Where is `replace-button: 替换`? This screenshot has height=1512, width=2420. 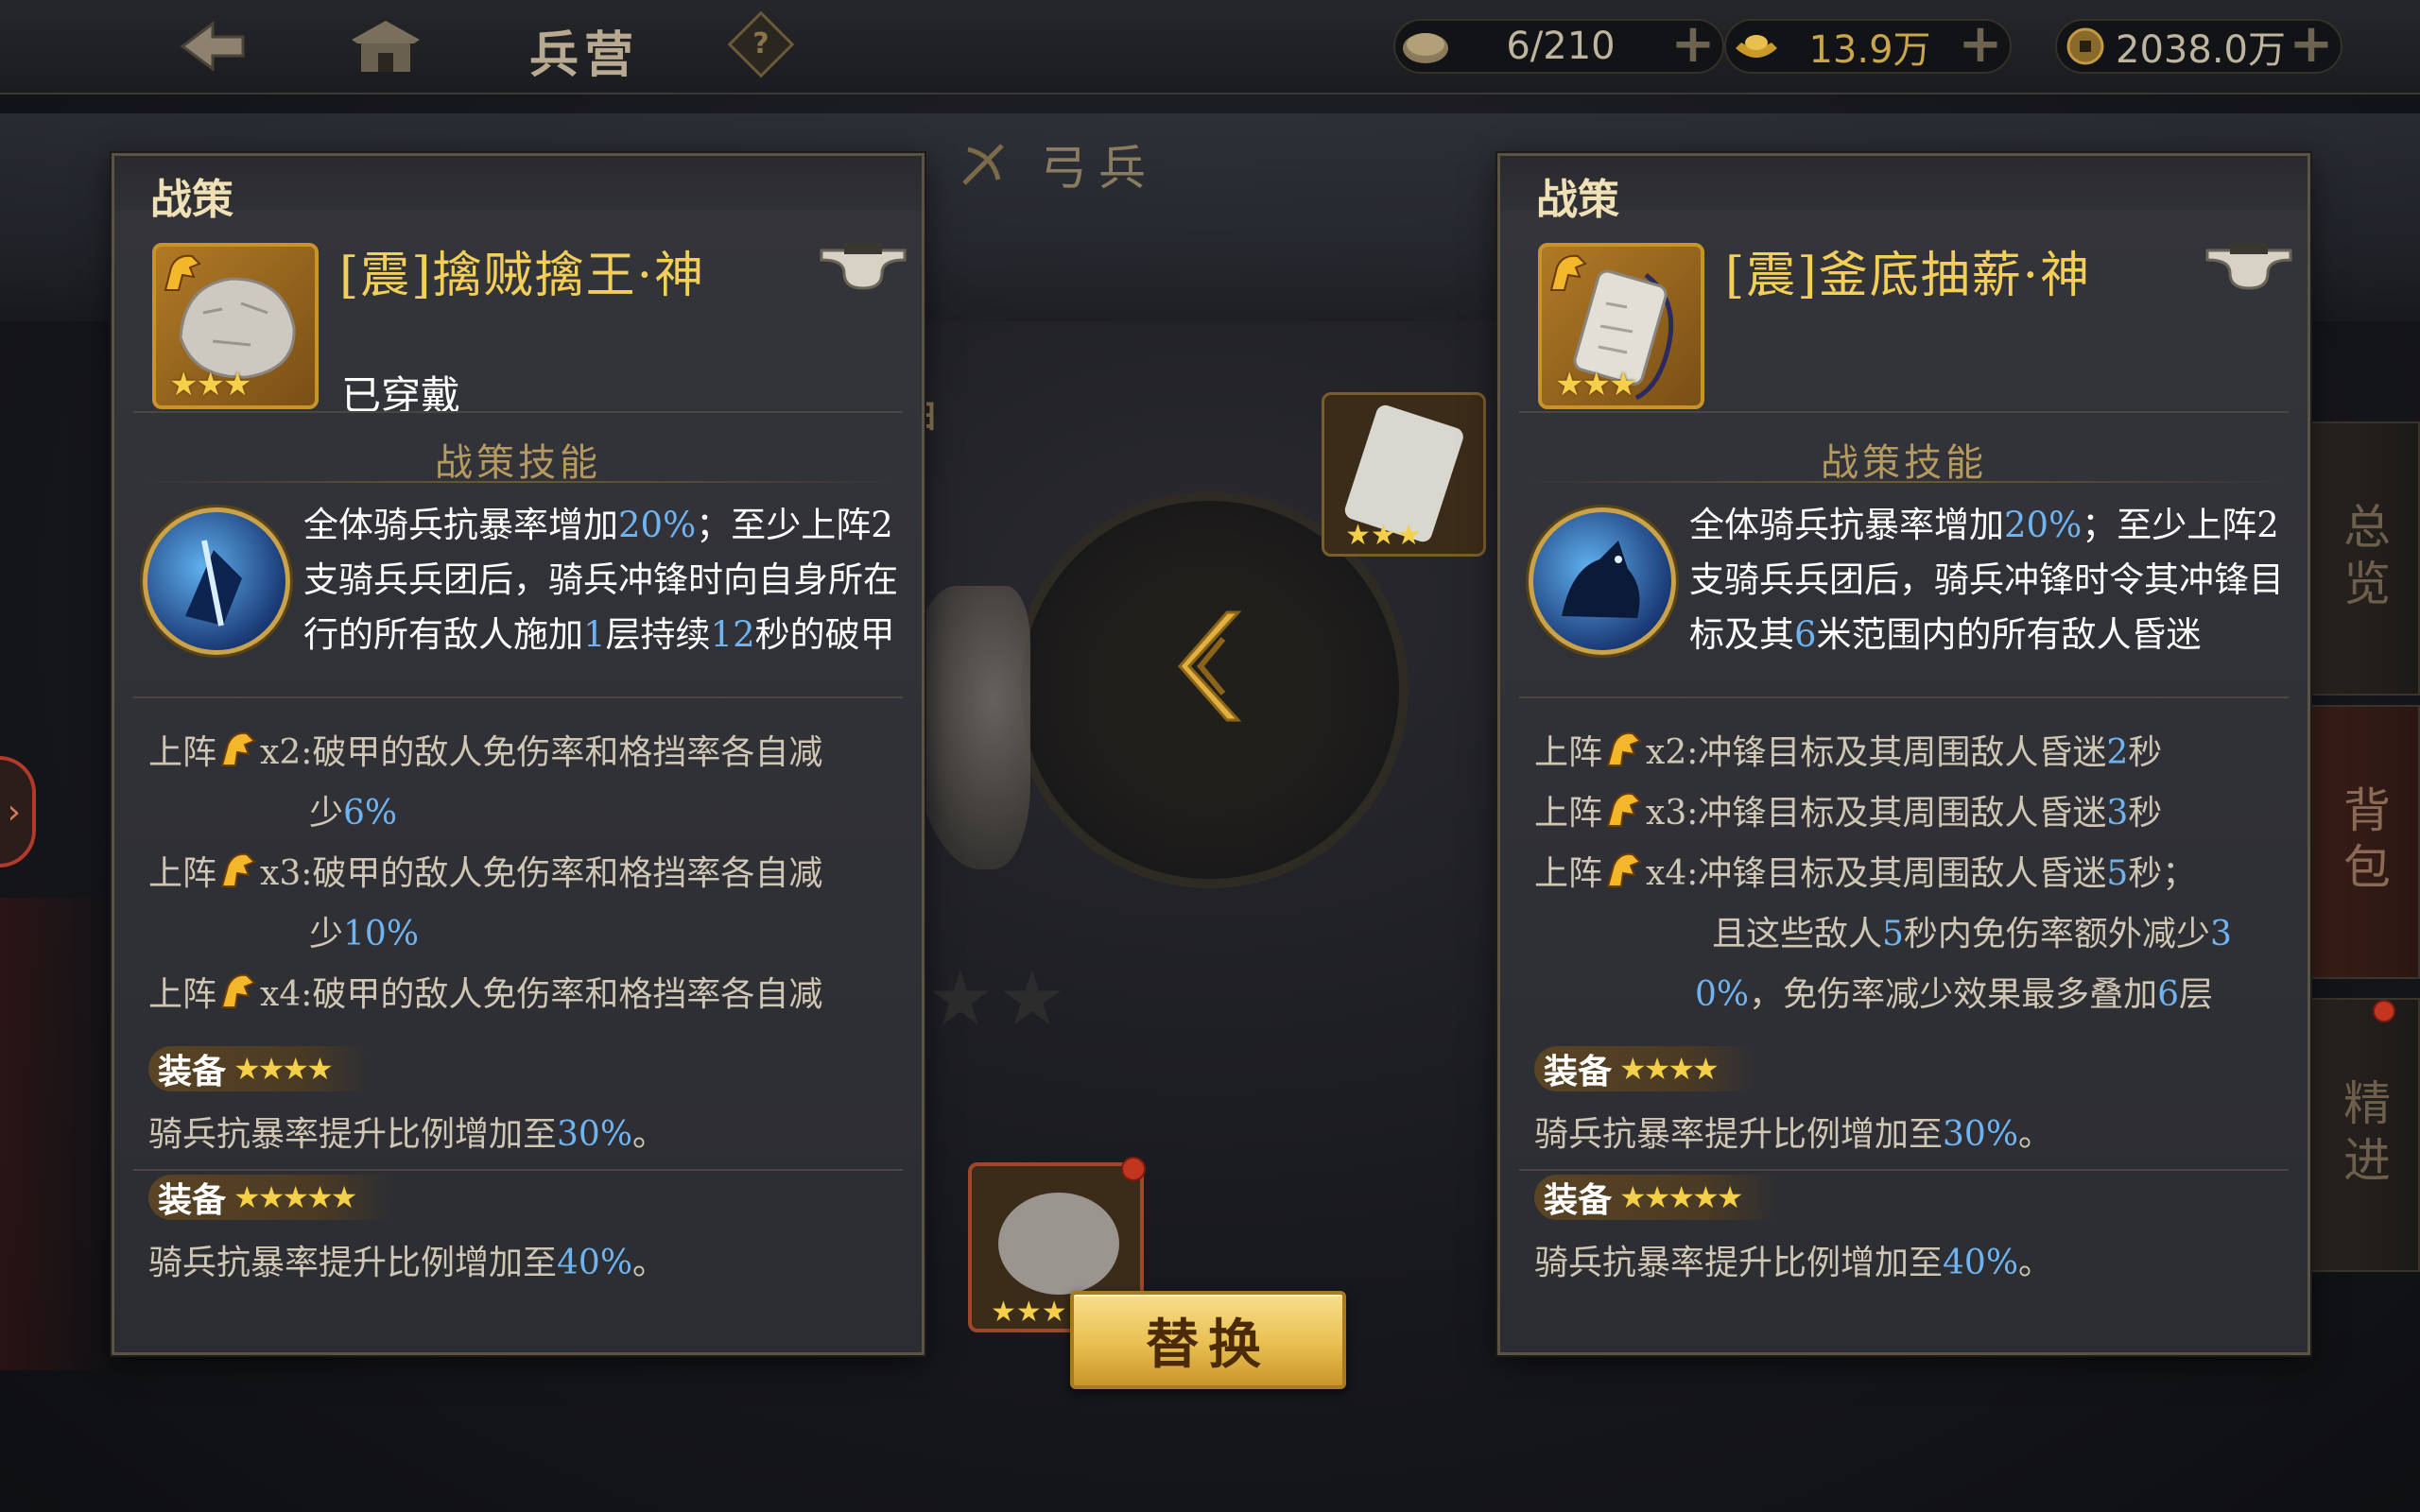 replace-button: 替换 is located at coordinates (1208, 1340).